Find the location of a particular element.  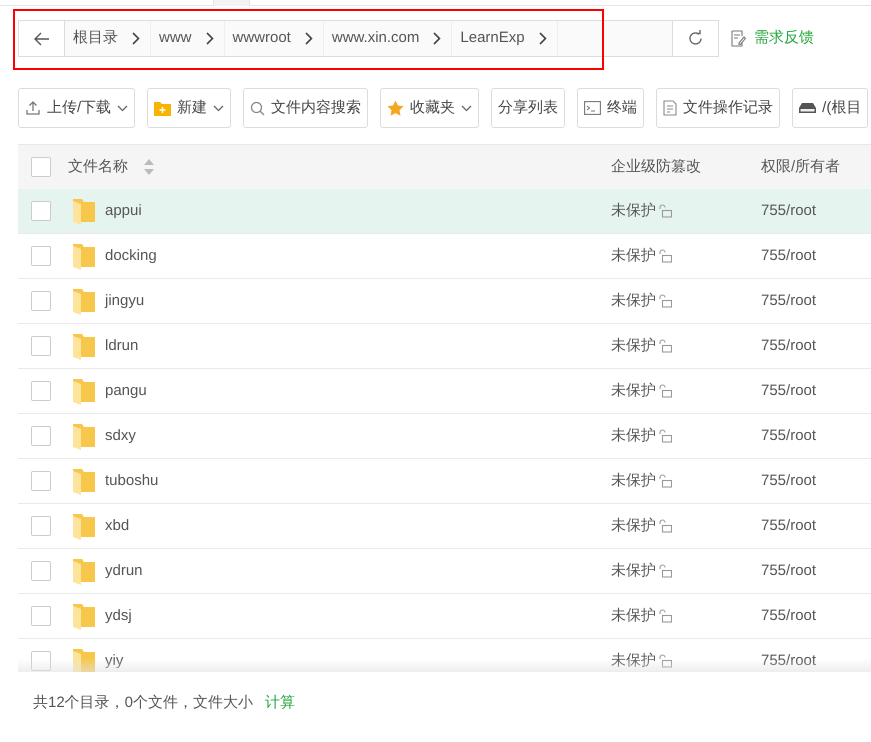

toolbar-button: 文件内容搜索 is located at coordinates (305, 108).